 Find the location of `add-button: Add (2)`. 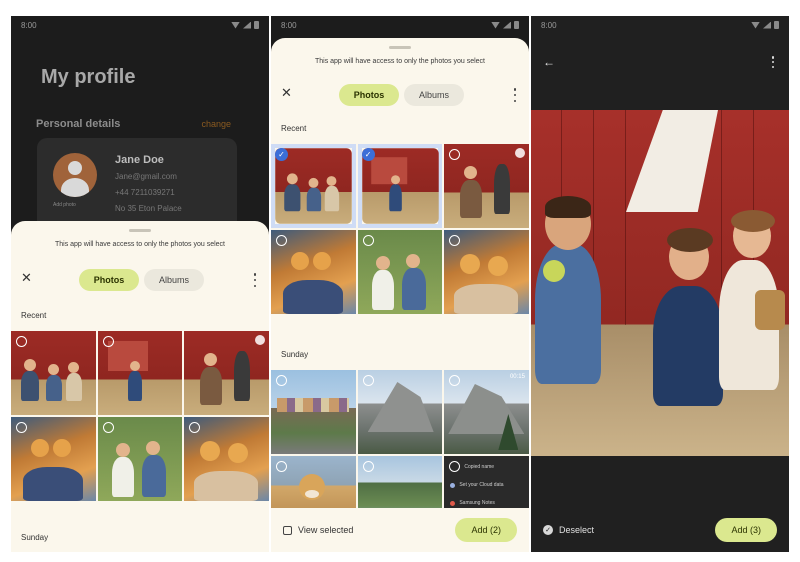

add-button: Add (2) is located at coordinates (486, 530).